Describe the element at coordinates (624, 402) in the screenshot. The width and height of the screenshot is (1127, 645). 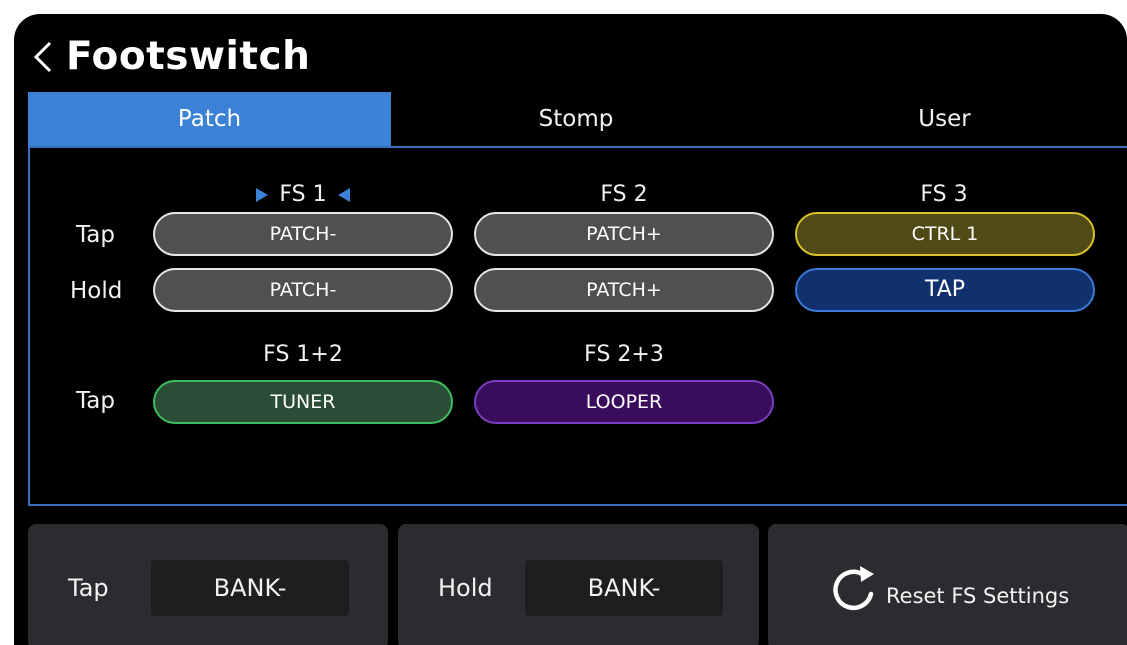
I see `fs23-tap-button: LOOPER` at that location.